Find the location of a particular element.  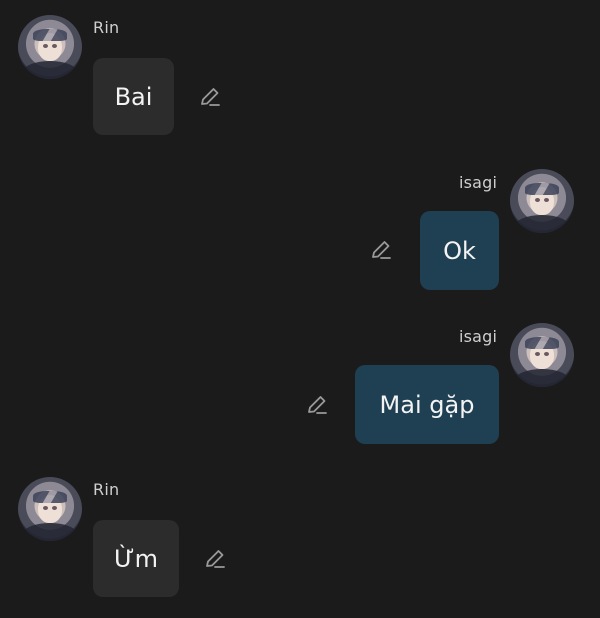

message-bubble: Ok is located at coordinates (459, 250).